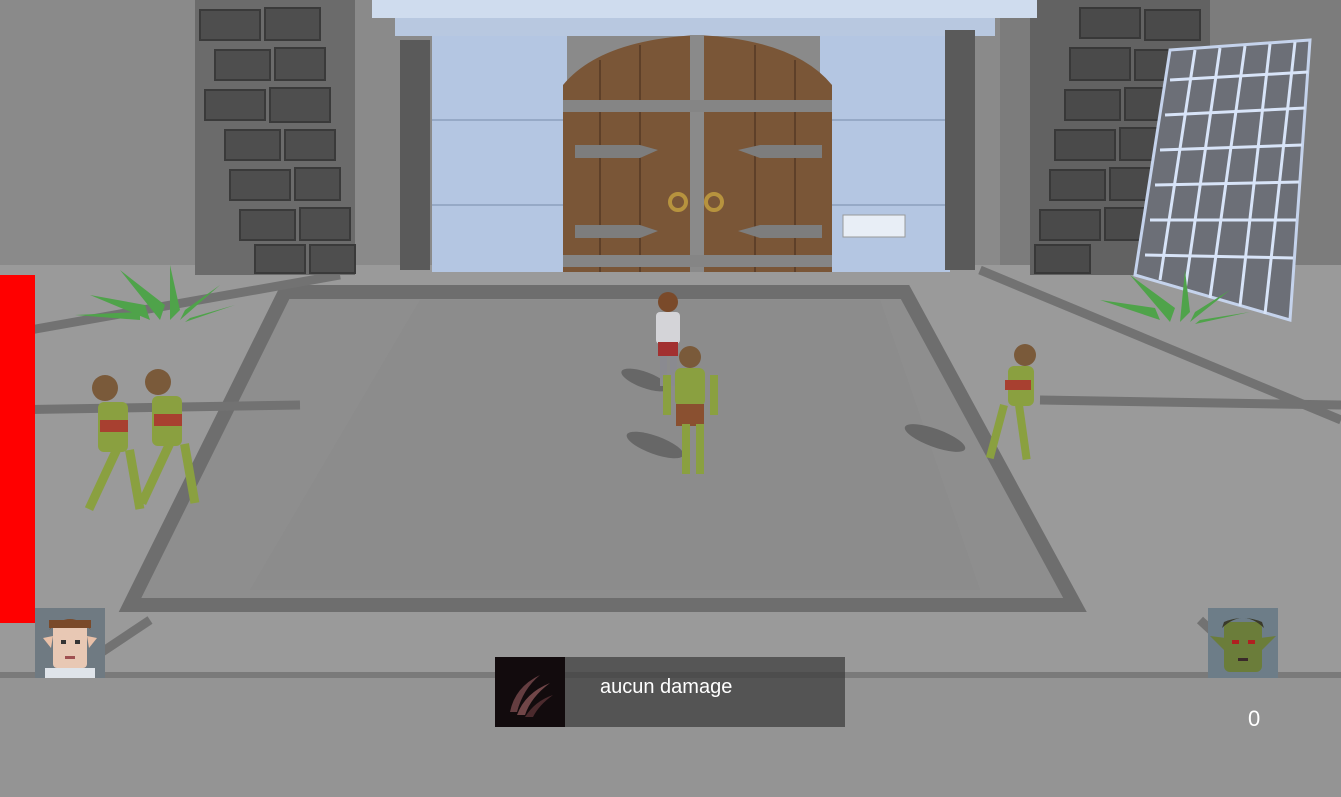 This screenshot has width=1341, height=797. I want to click on wooden-double-door, so click(697, 153).